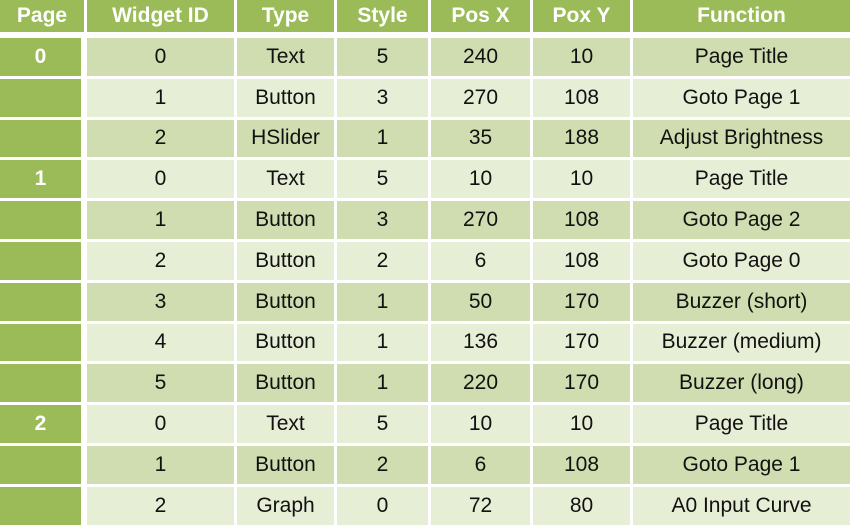 Image resolution: width=850 pixels, height=532 pixels. Describe the element at coordinates (43, 58) in the screenshot. I see `page-cell: 0` at that location.